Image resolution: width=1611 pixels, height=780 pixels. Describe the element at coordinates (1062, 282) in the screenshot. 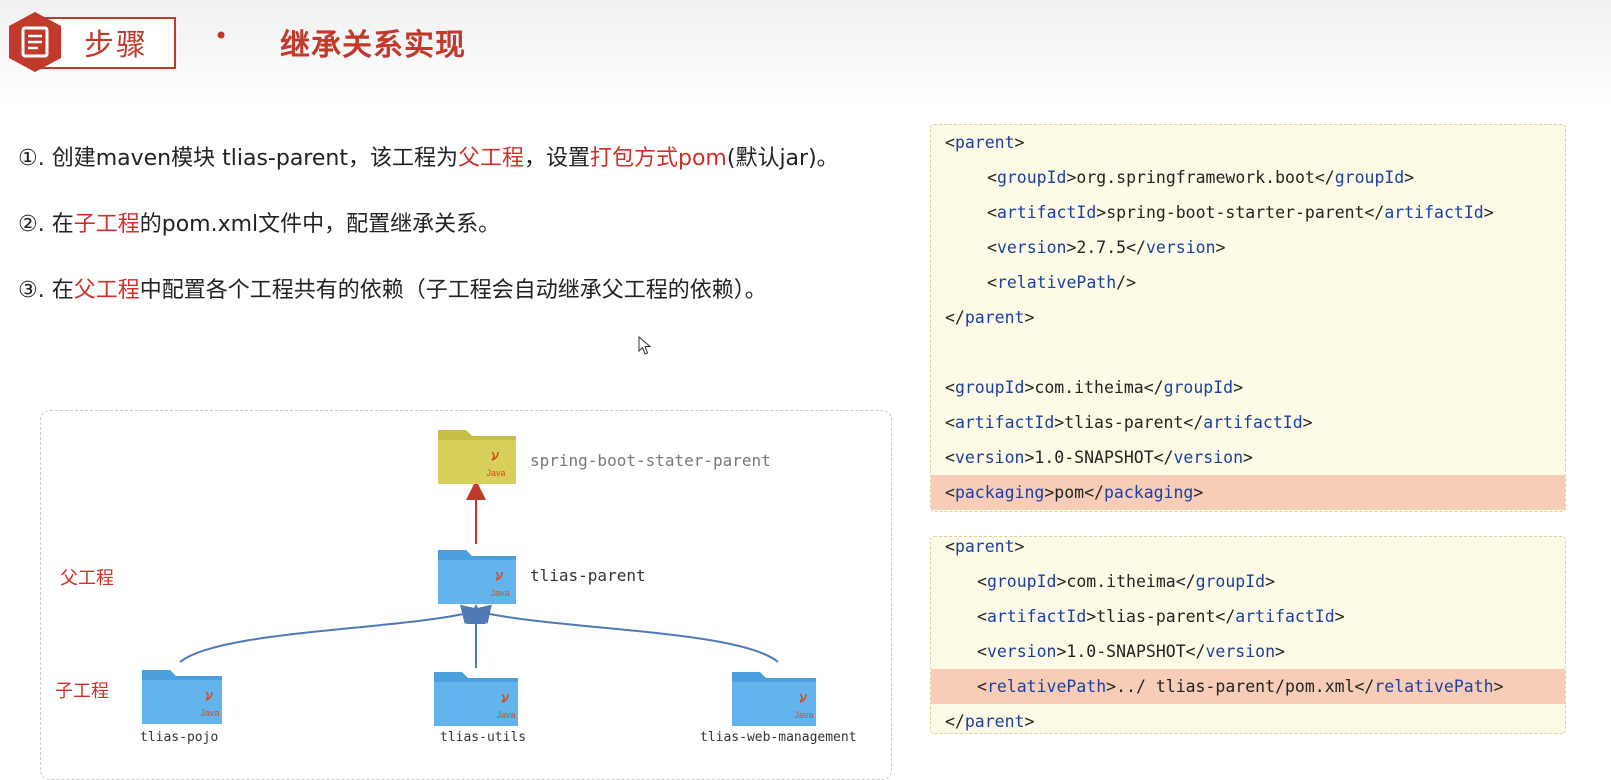

I see `code-line: <relativePath/>` at that location.